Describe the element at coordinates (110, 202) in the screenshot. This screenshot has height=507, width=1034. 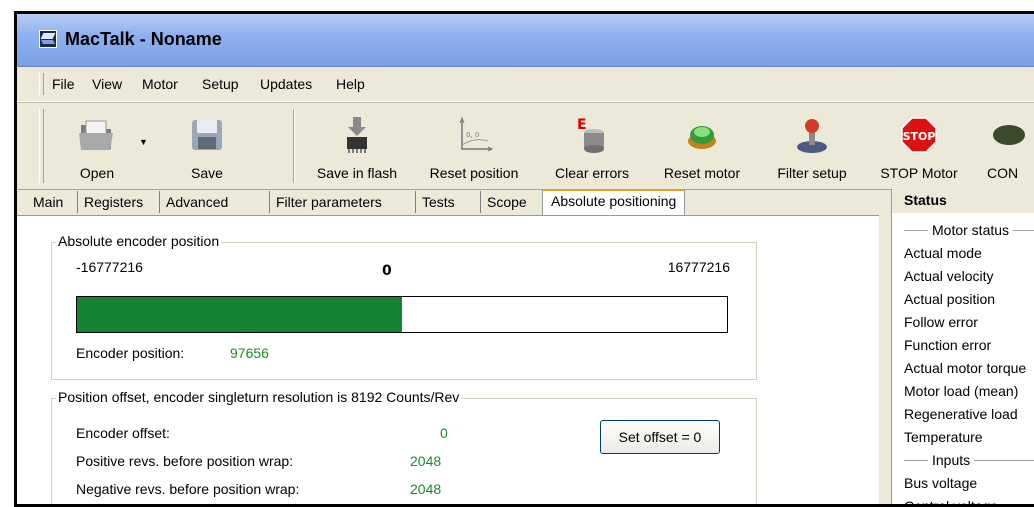
I see `tab-registers: Registers` at that location.